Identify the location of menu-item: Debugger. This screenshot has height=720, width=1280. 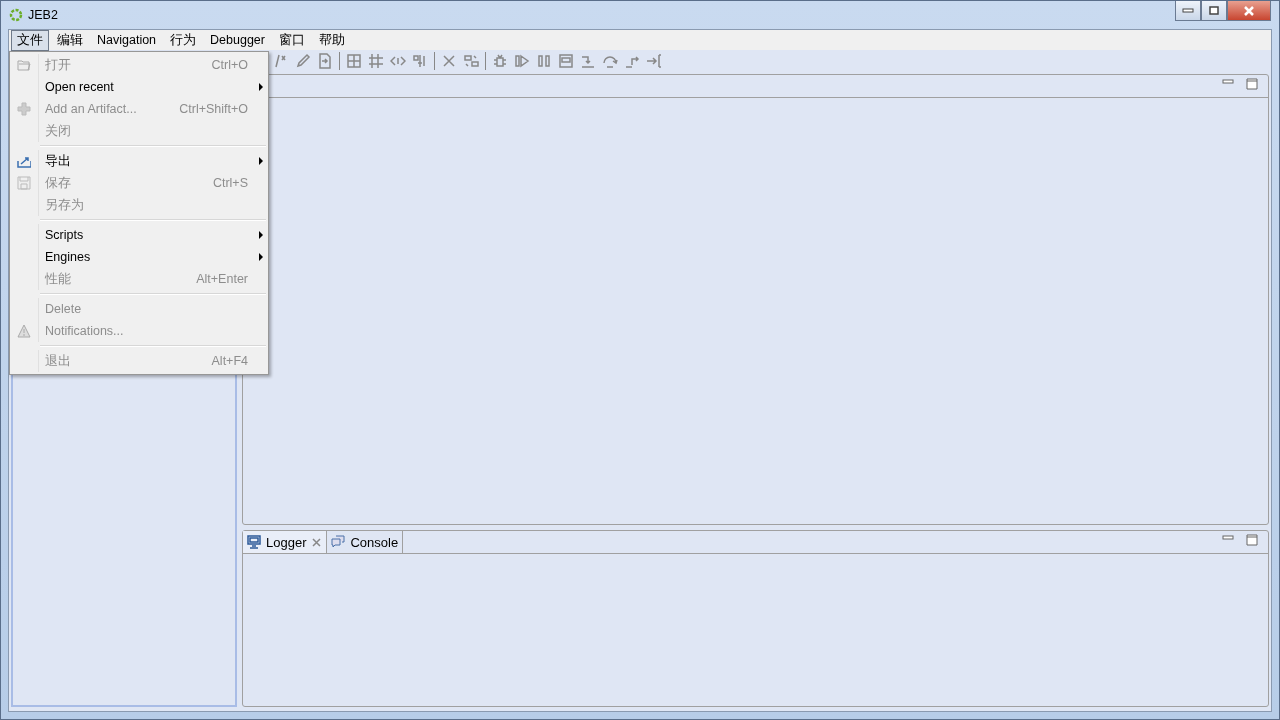
(237, 40).